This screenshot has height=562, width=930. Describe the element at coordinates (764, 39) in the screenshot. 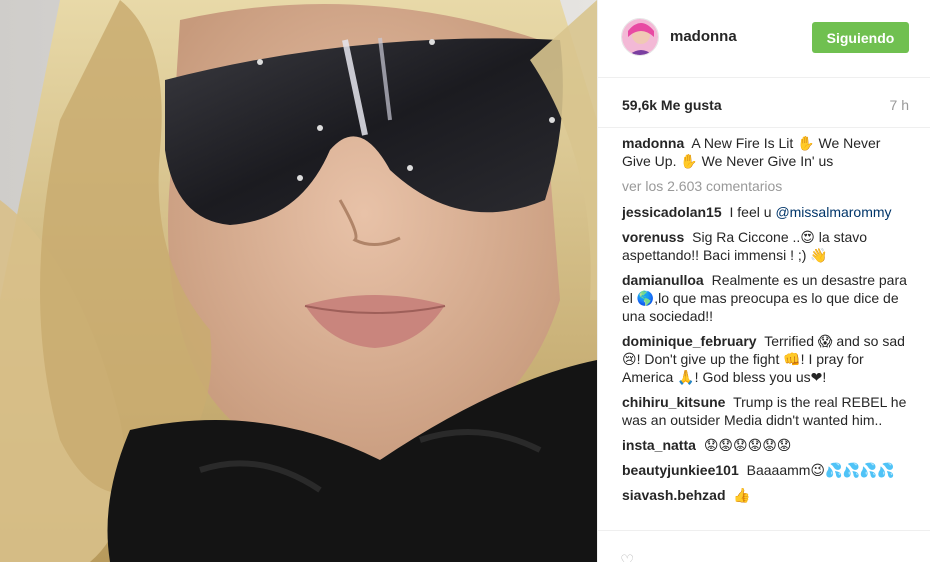

I see `post-header: madonna Siguiendo` at that location.